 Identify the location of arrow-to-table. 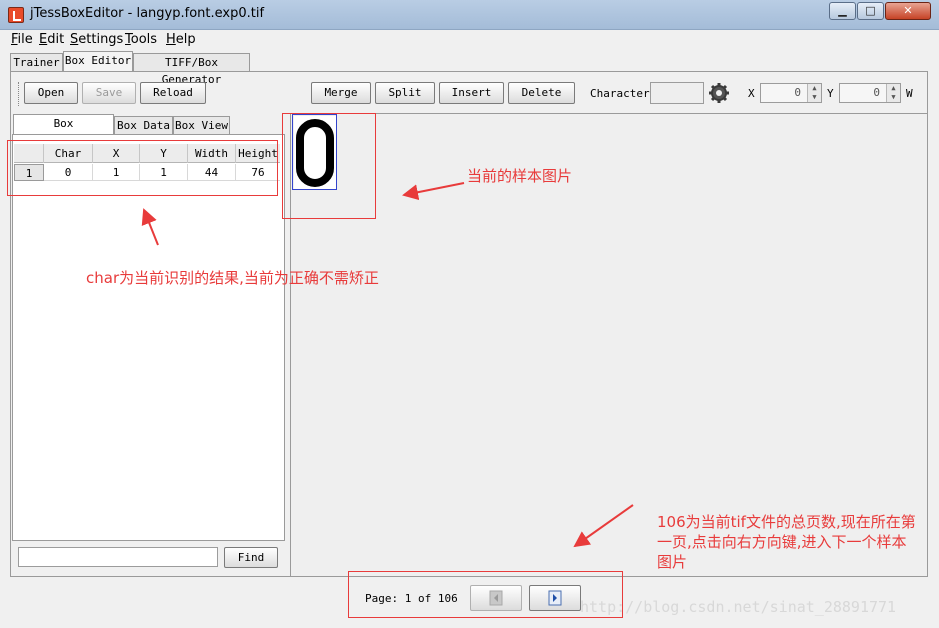
(150, 227).